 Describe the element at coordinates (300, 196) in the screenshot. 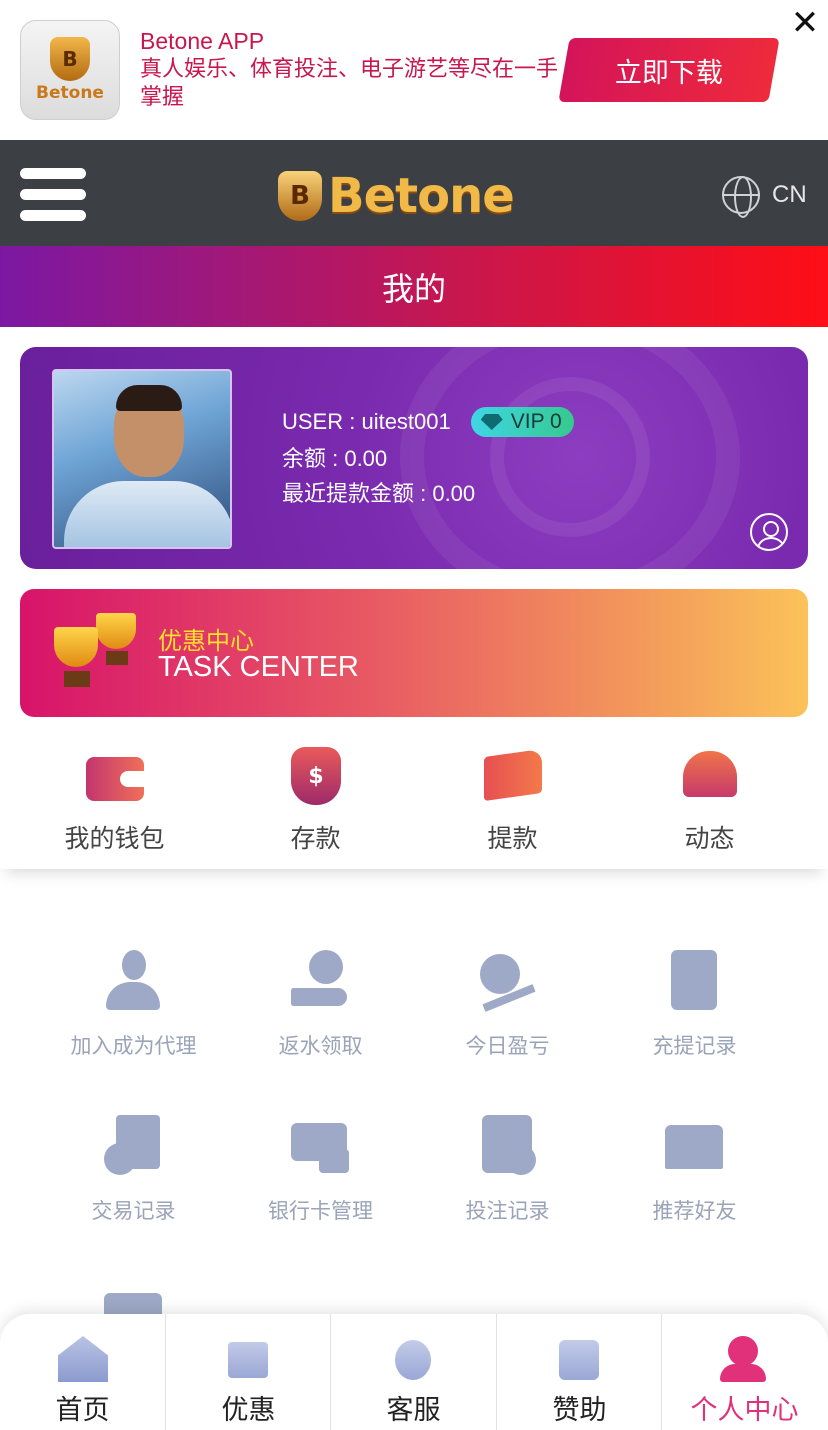

I see `logo-shield-icon: B` at that location.